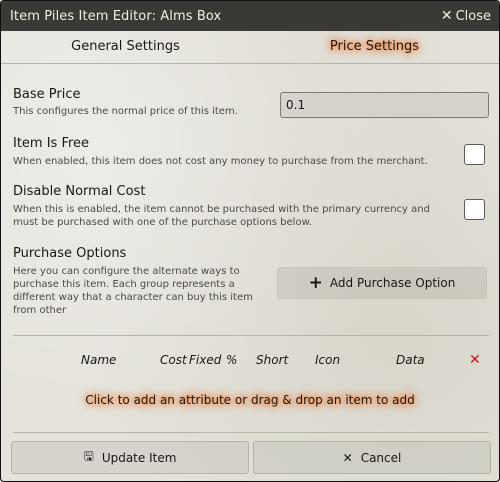  I want to click on disable-normal-cost-checkbox, so click(474, 209).